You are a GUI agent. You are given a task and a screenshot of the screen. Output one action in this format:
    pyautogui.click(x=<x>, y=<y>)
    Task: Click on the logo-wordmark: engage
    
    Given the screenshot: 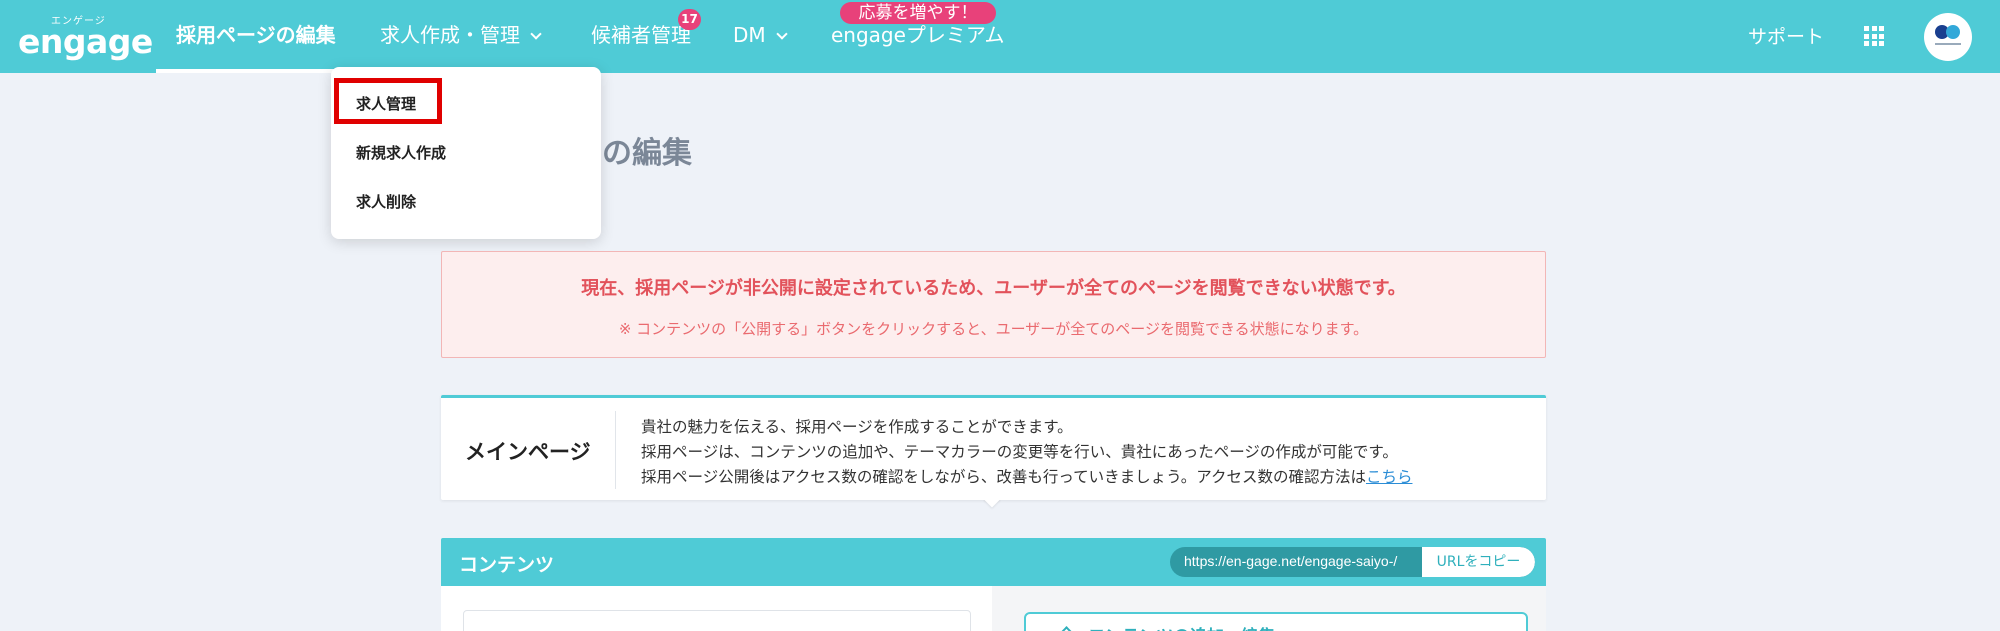 What is the action you would take?
    pyautogui.click(x=85, y=41)
    